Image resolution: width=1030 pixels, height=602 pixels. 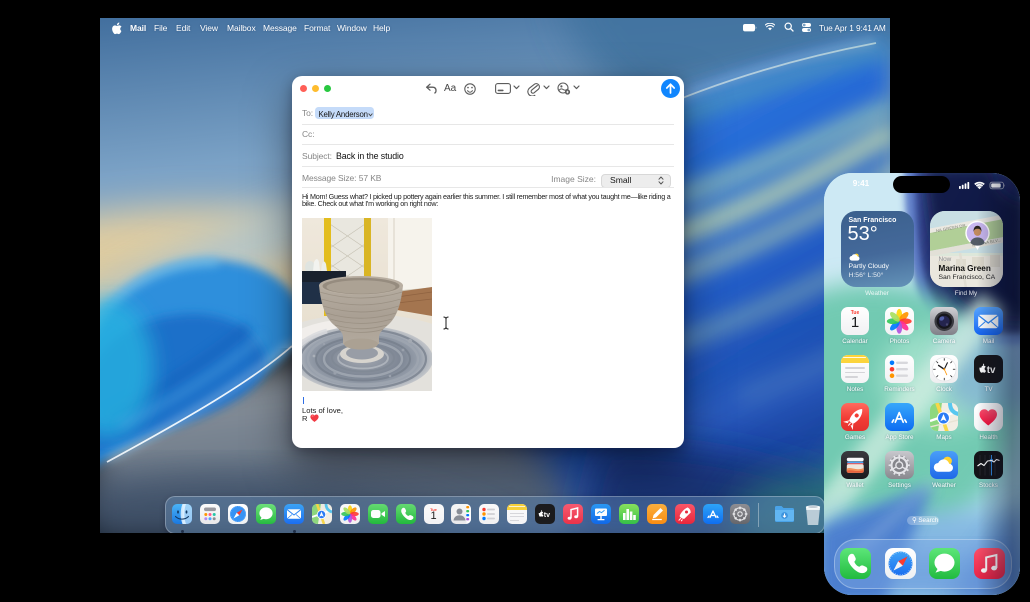 I want to click on svg-text: tv, so click(x=547, y=515).